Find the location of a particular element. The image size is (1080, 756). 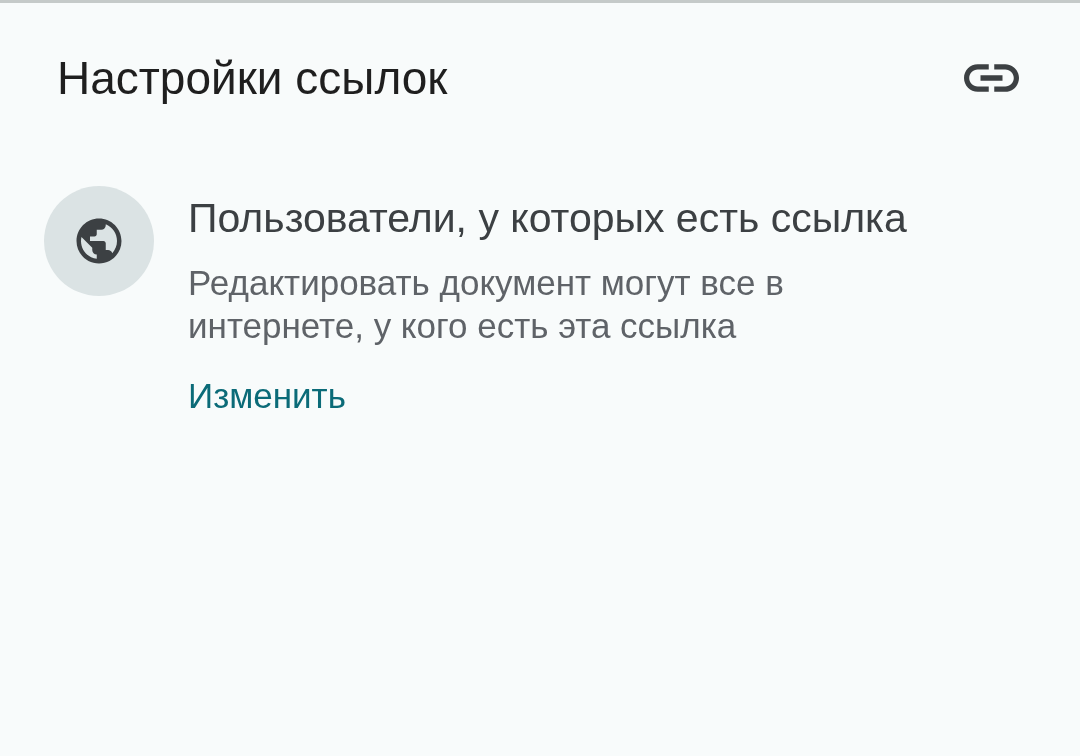

change-link: Изменить is located at coordinates (267, 396).